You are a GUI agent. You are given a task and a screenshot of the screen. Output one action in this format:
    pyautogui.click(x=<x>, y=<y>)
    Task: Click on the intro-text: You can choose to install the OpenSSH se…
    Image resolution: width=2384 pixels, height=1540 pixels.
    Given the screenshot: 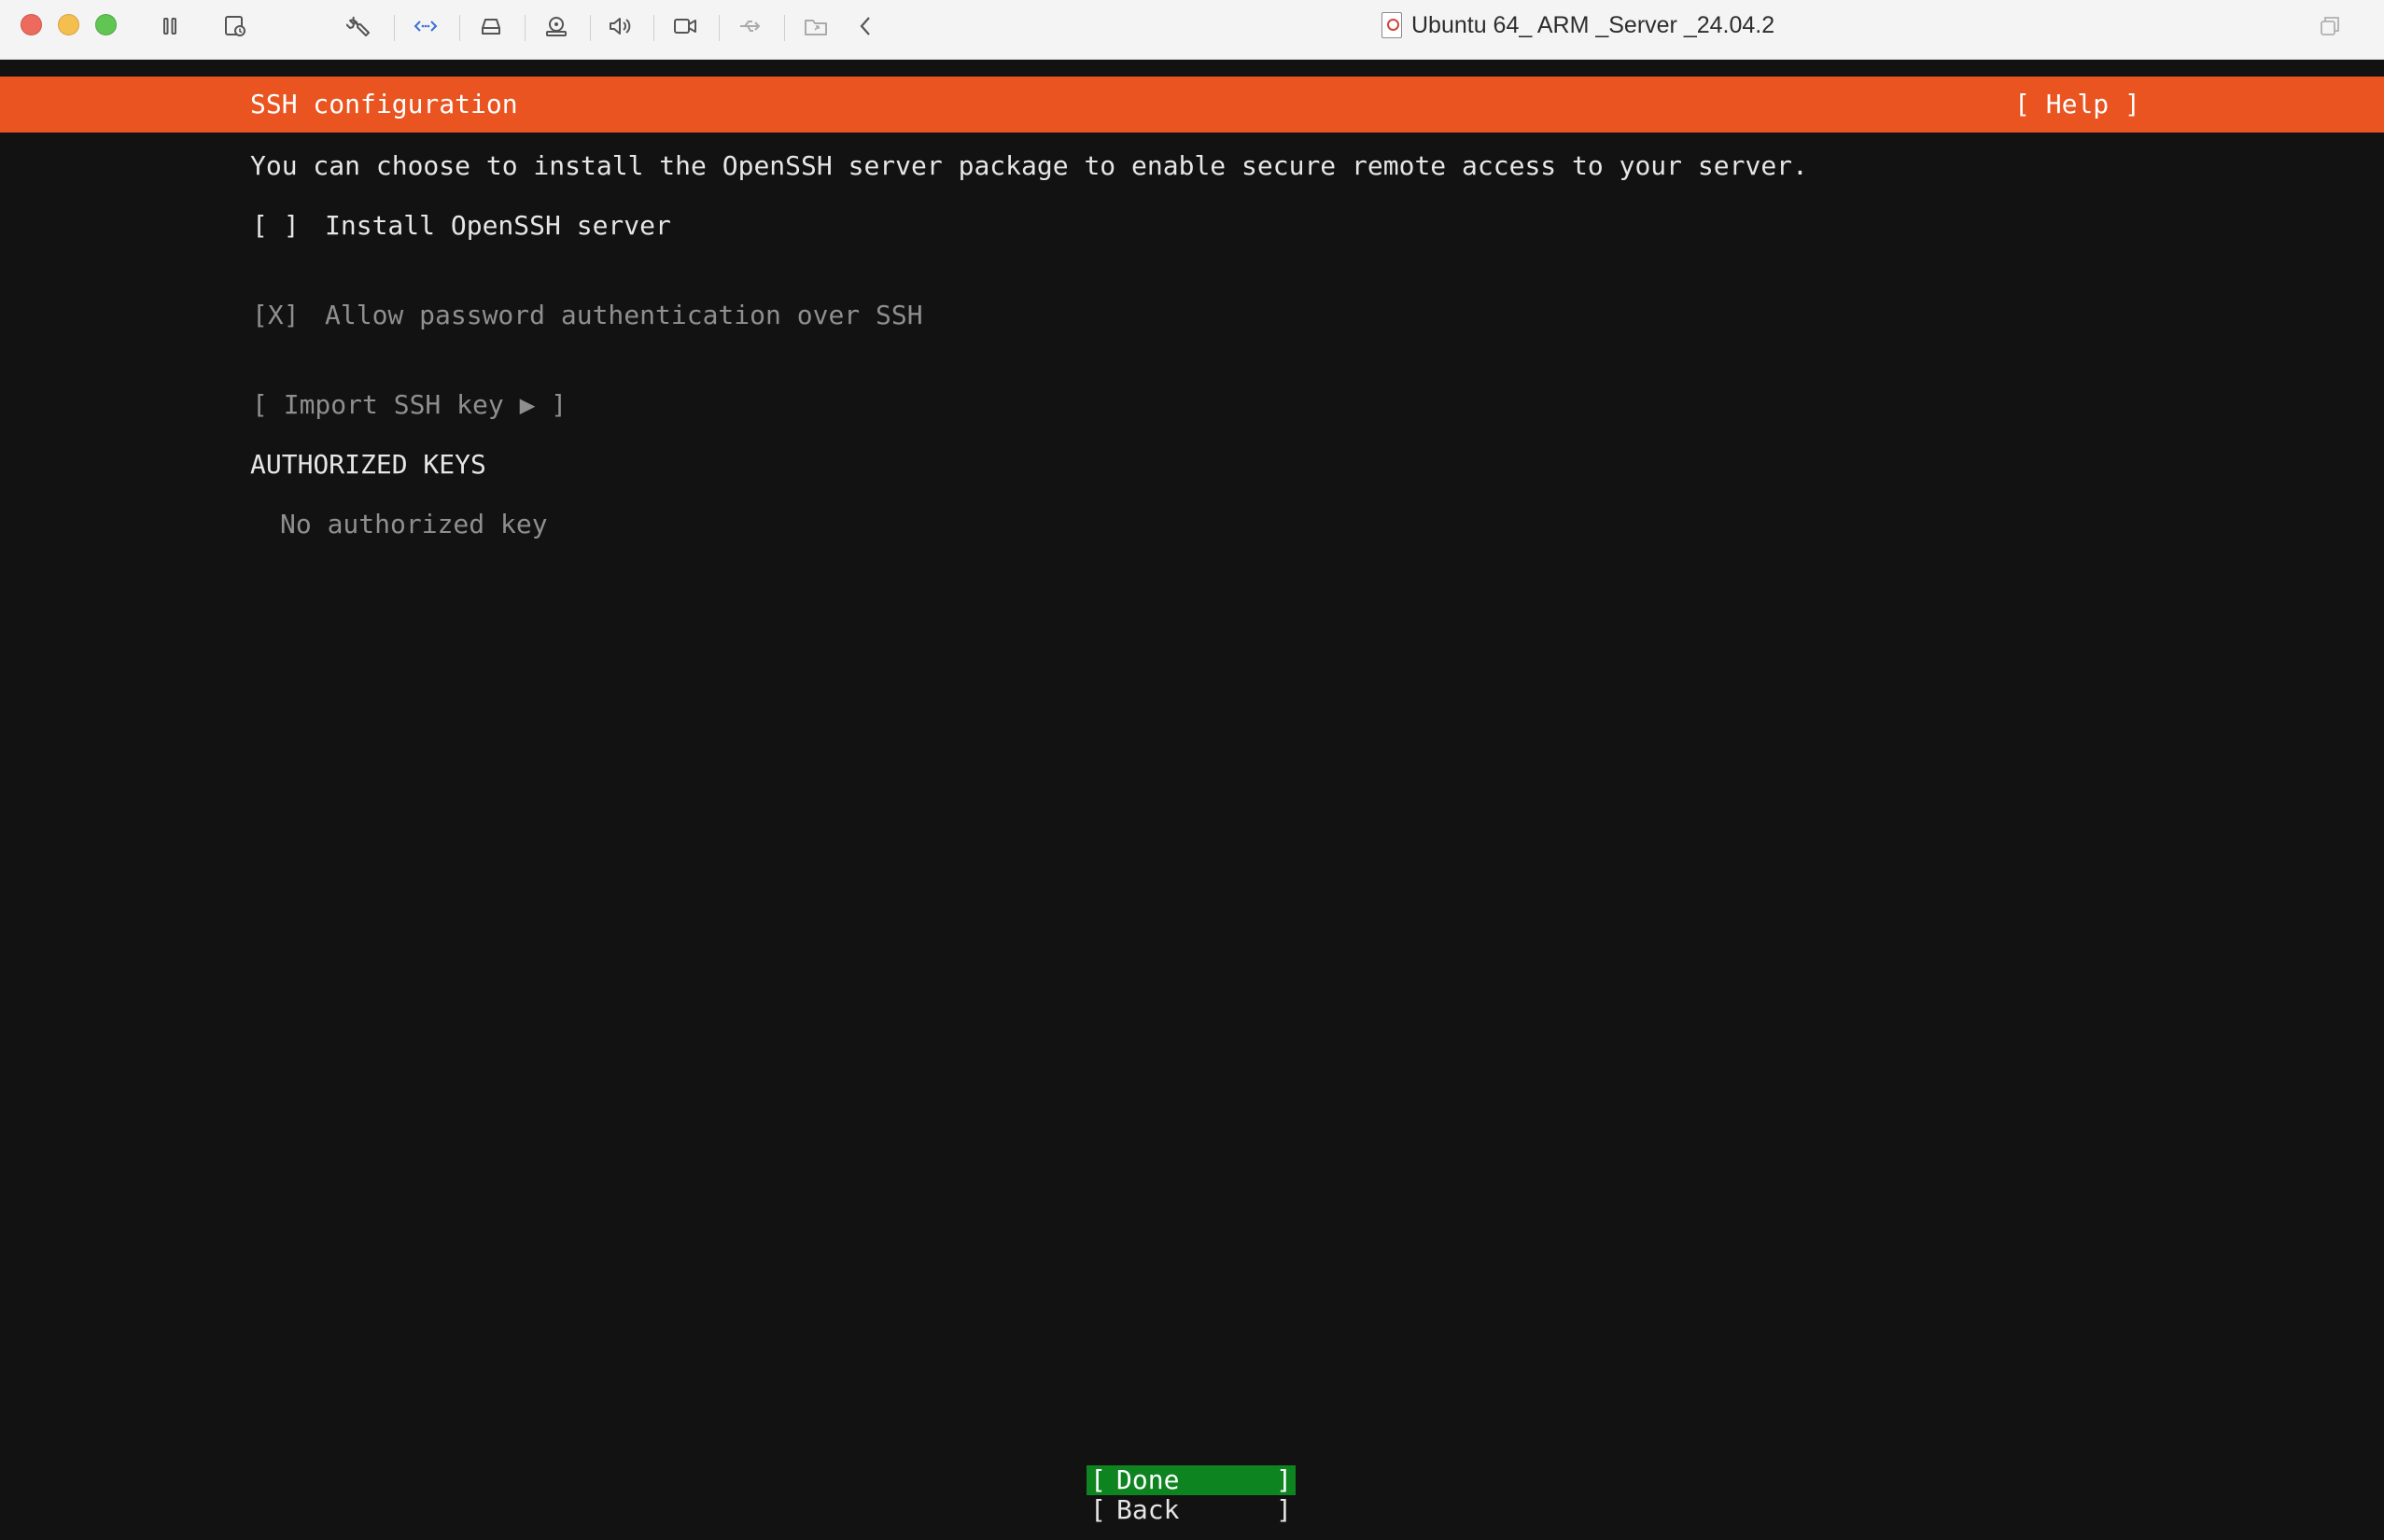 What is the action you would take?
    pyautogui.click(x=1029, y=165)
    